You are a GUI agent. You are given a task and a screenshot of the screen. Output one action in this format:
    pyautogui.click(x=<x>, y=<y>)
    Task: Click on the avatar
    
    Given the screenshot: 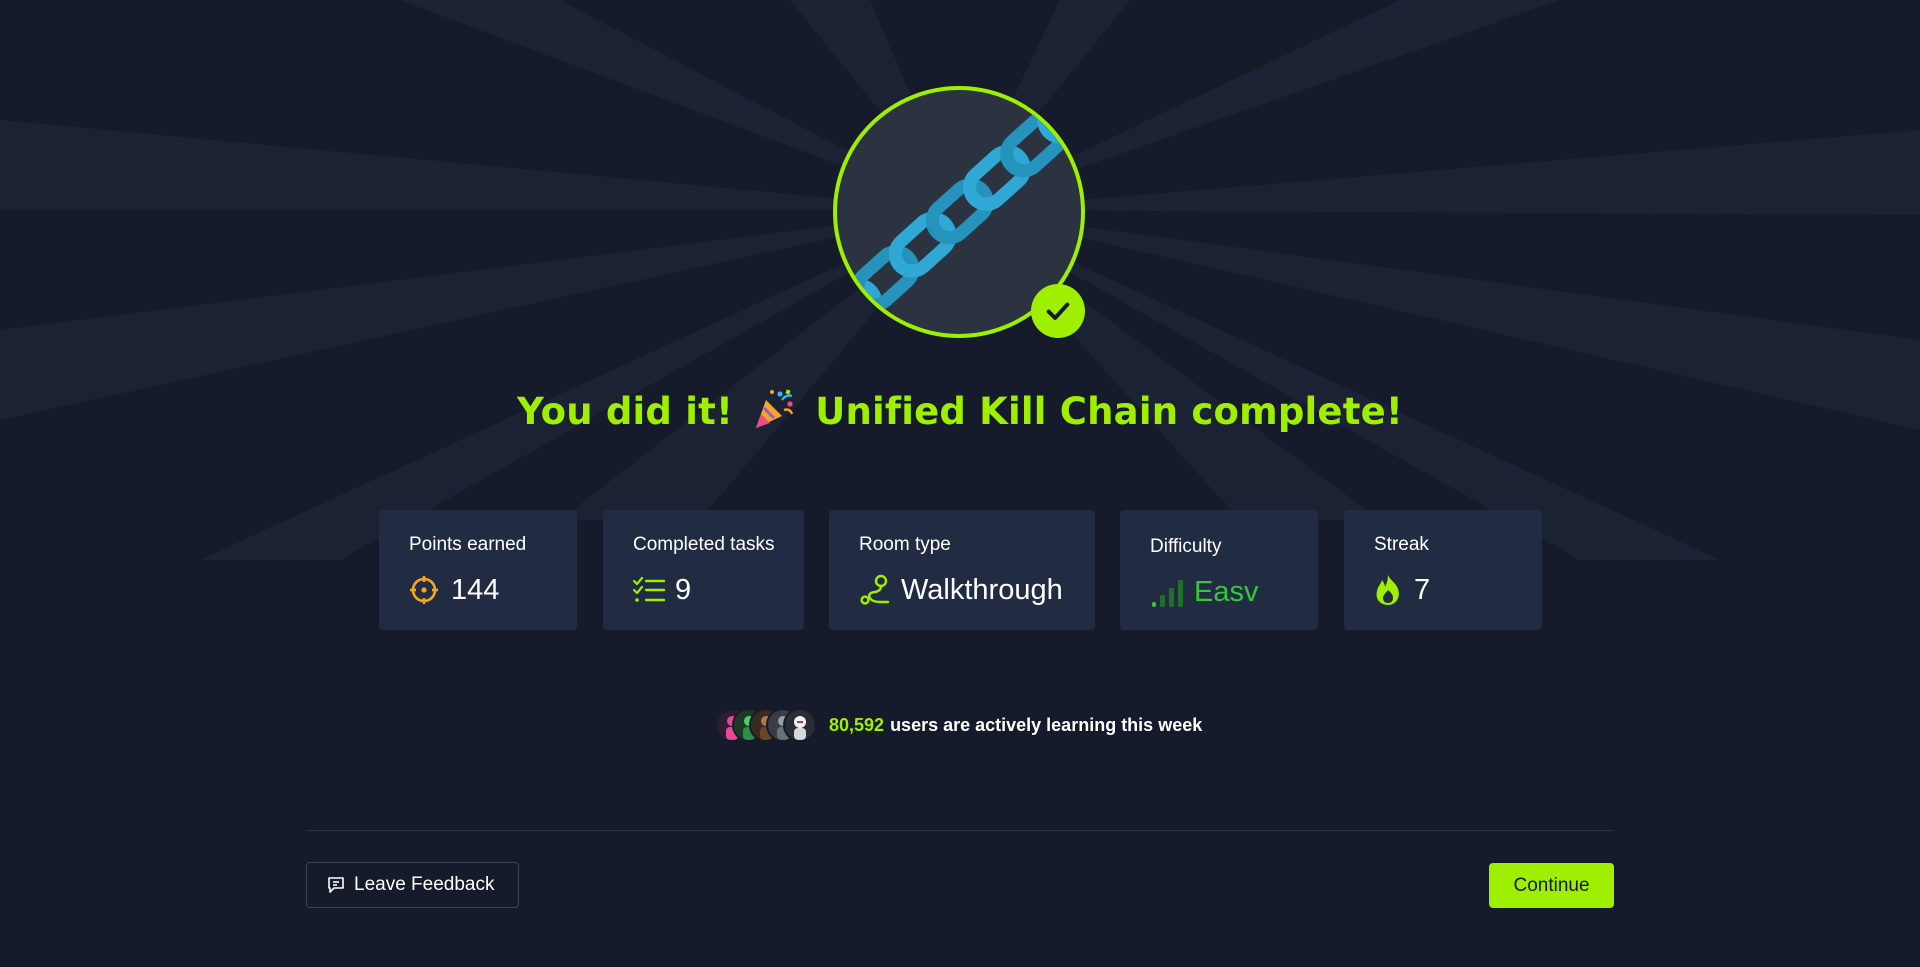 What is the action you would take?
    pyautogui.click(x=800, y=725)
    